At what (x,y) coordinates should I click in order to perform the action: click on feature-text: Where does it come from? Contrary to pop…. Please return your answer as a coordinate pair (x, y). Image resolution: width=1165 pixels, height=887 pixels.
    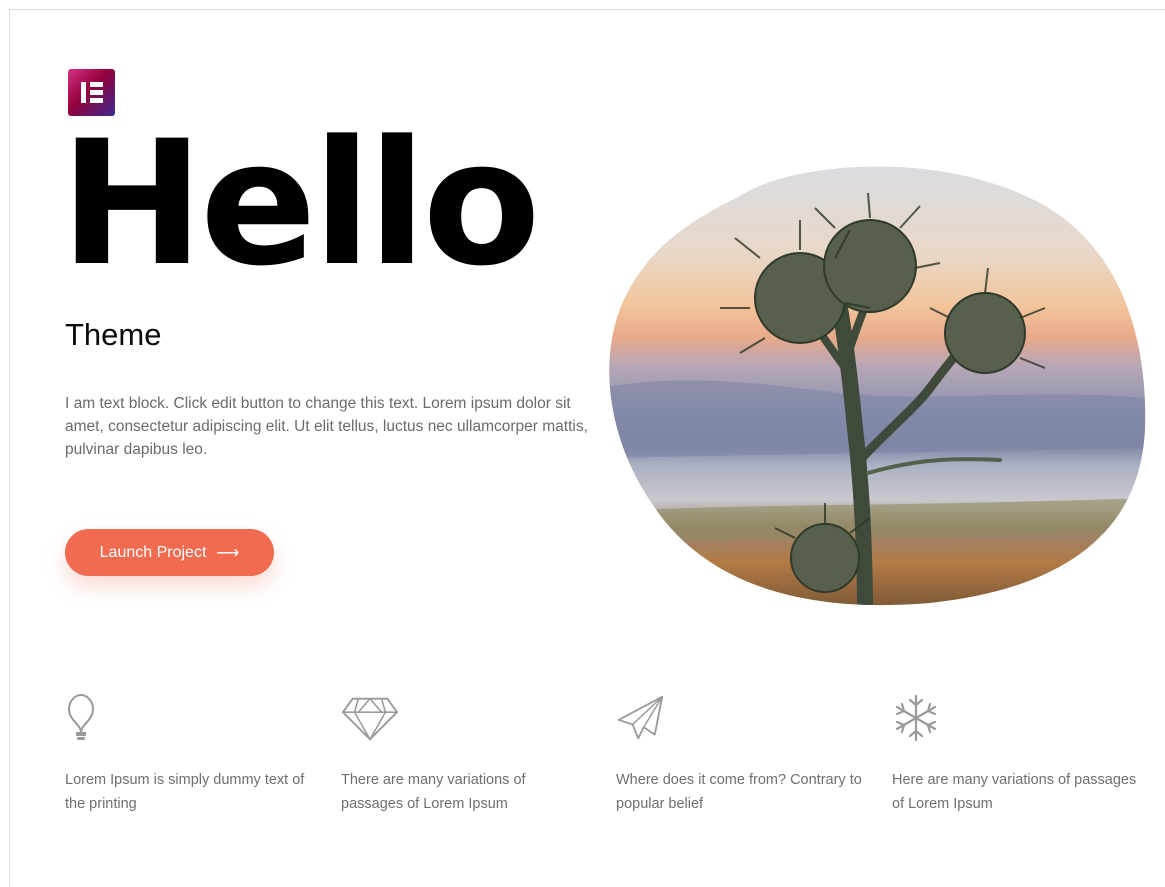
    Looking at the image, I should click on (739, 792).